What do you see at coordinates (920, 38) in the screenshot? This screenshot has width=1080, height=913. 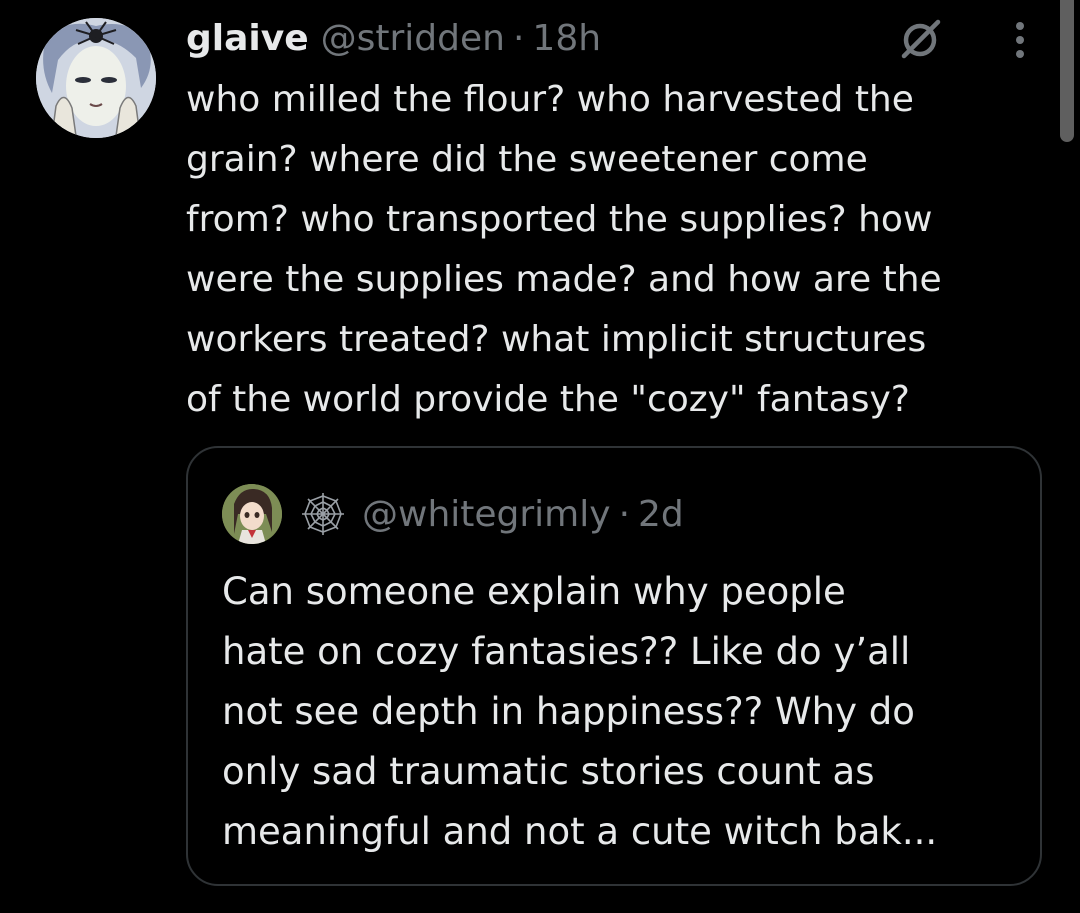 I see `grok-icon` at bounding box center [920, 38].